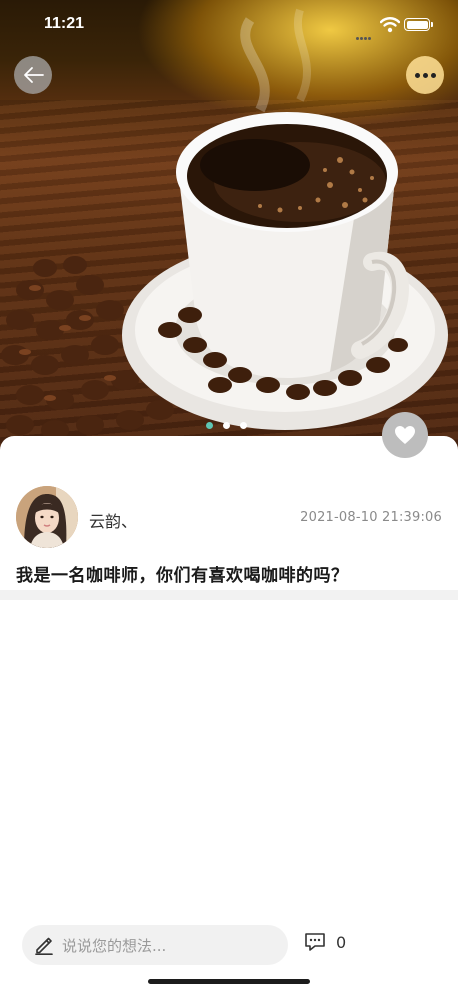  I want to click on home-indicator, so click(229, 981).